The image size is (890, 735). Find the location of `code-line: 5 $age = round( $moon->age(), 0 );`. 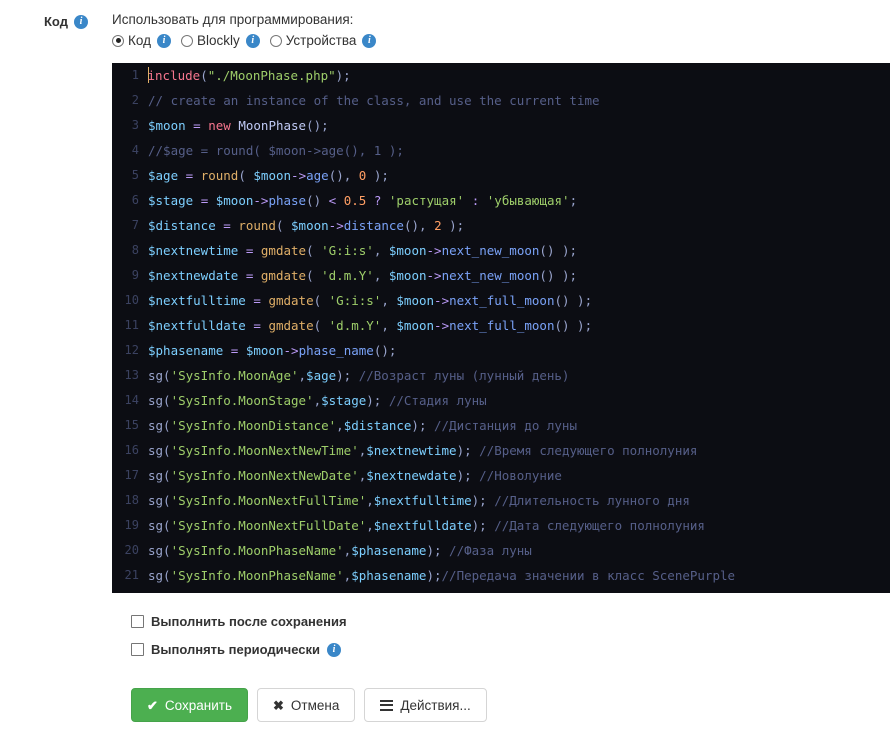

code-line: 5 $age = round( $moon->age(), 0 ); is located at coordinates (501, 175).